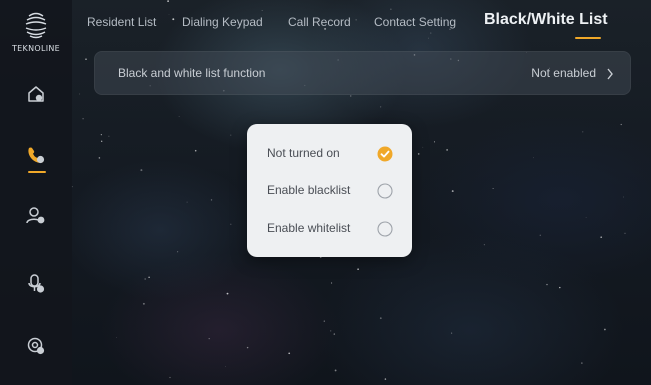  Describe the element at coordinates (385, 154) in the screenshot. I see `radio-checked-icon` at that location.